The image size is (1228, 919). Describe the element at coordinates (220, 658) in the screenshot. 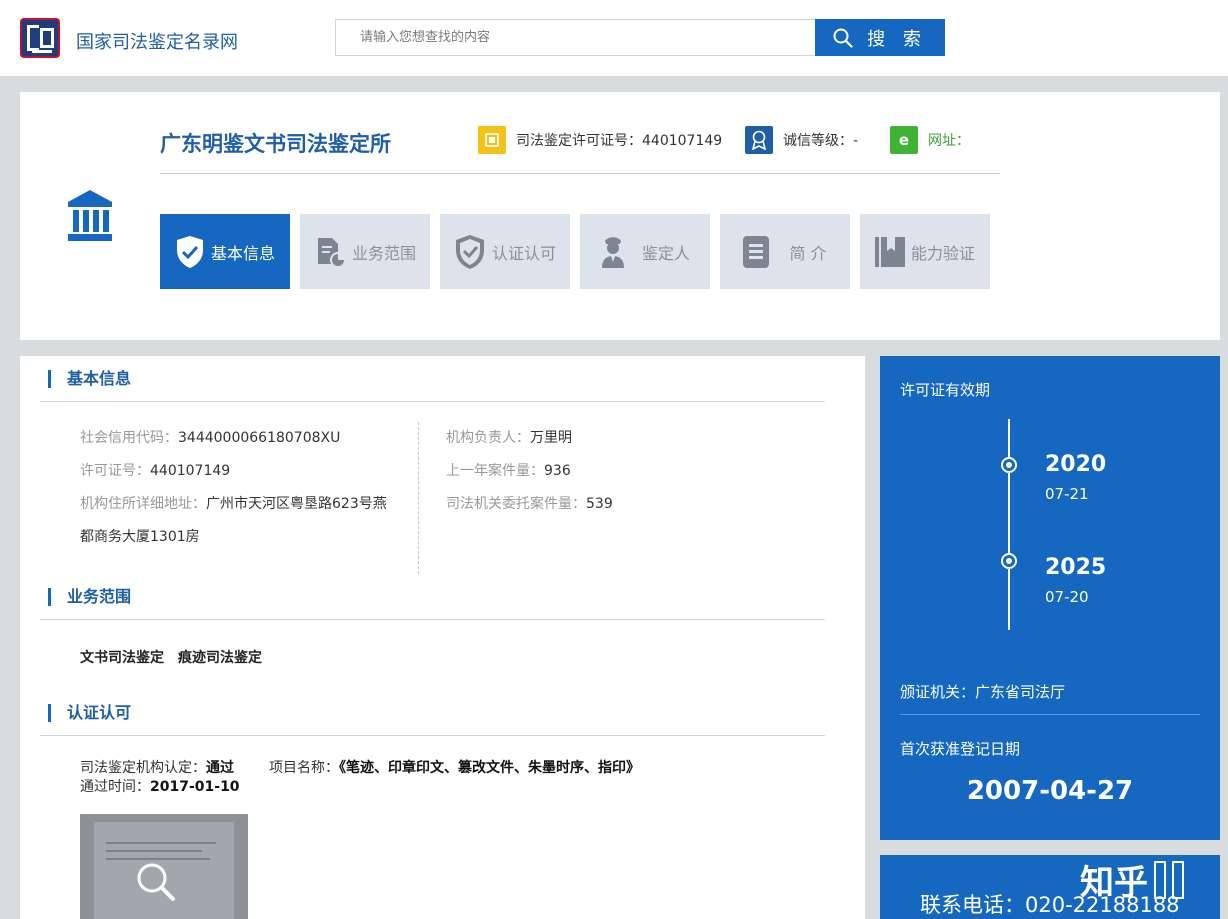

I see `scope-item: 痕迹司法鉴定` at that location.